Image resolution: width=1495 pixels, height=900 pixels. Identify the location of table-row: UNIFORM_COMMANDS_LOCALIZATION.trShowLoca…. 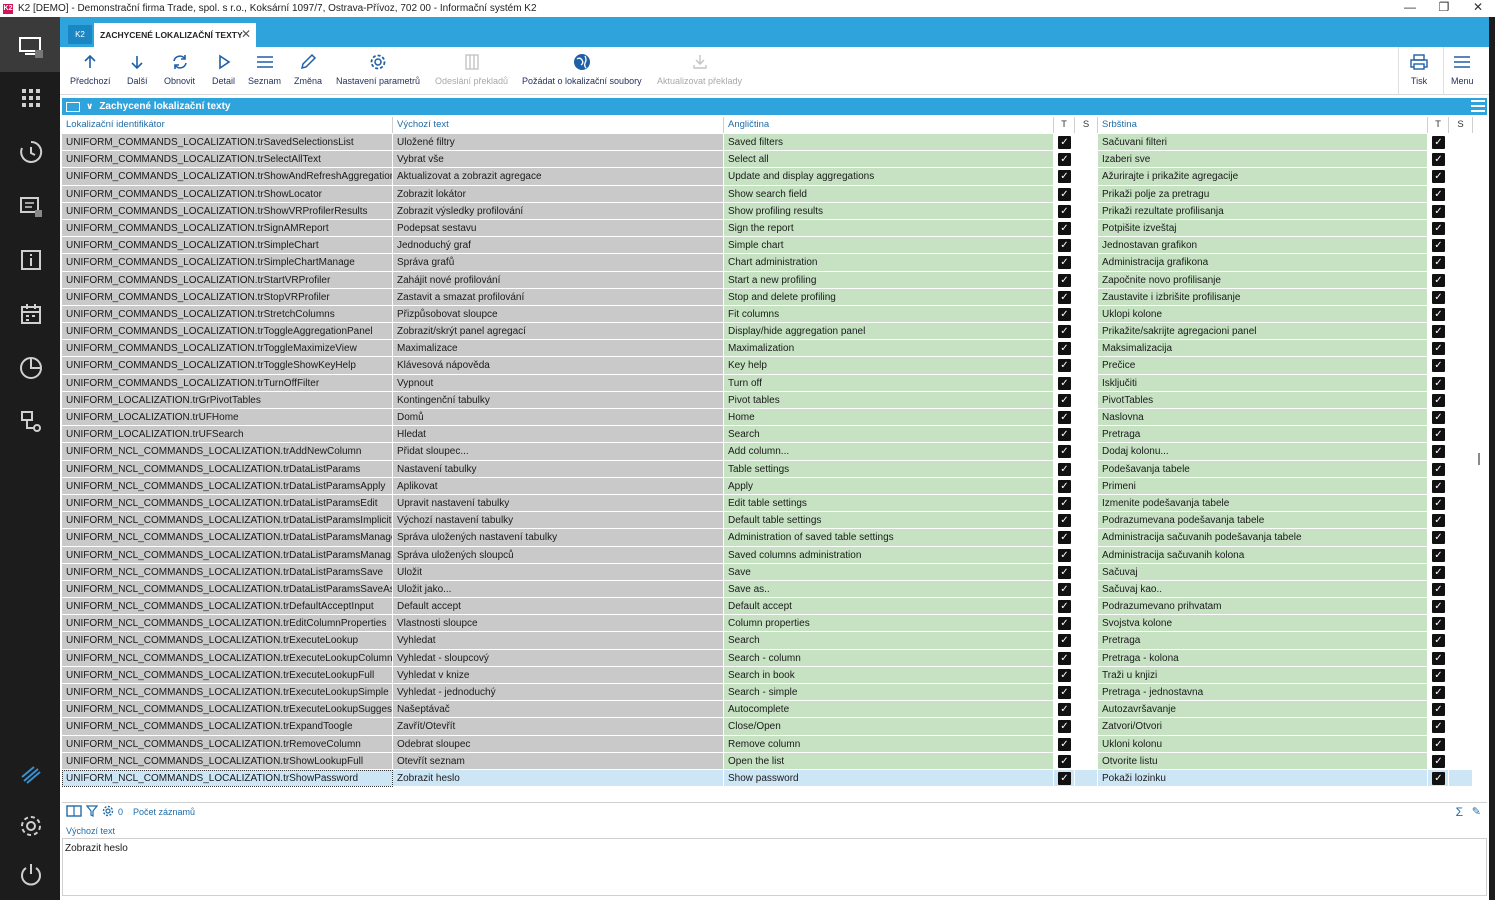
(767, 194).